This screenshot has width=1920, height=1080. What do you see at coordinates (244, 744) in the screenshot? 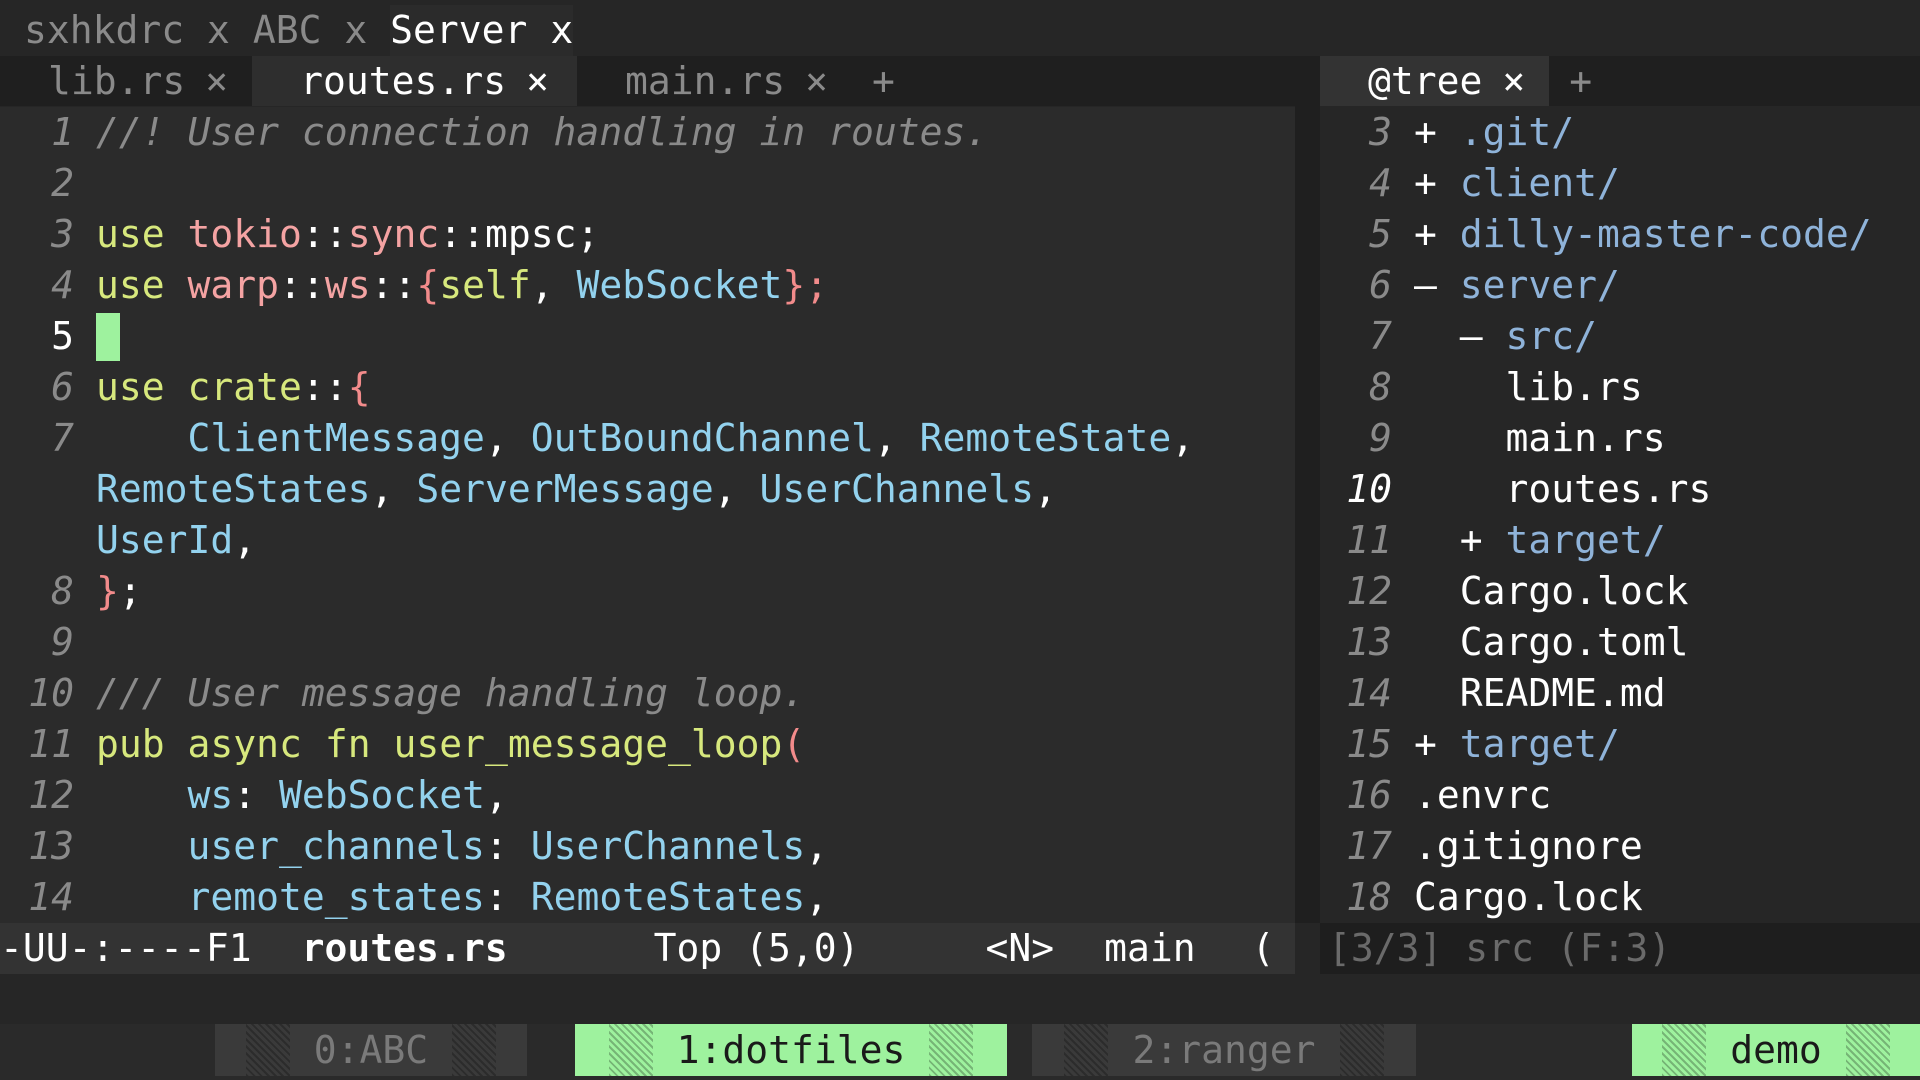
I see `keyword: async` at bounding box center [244, 744].